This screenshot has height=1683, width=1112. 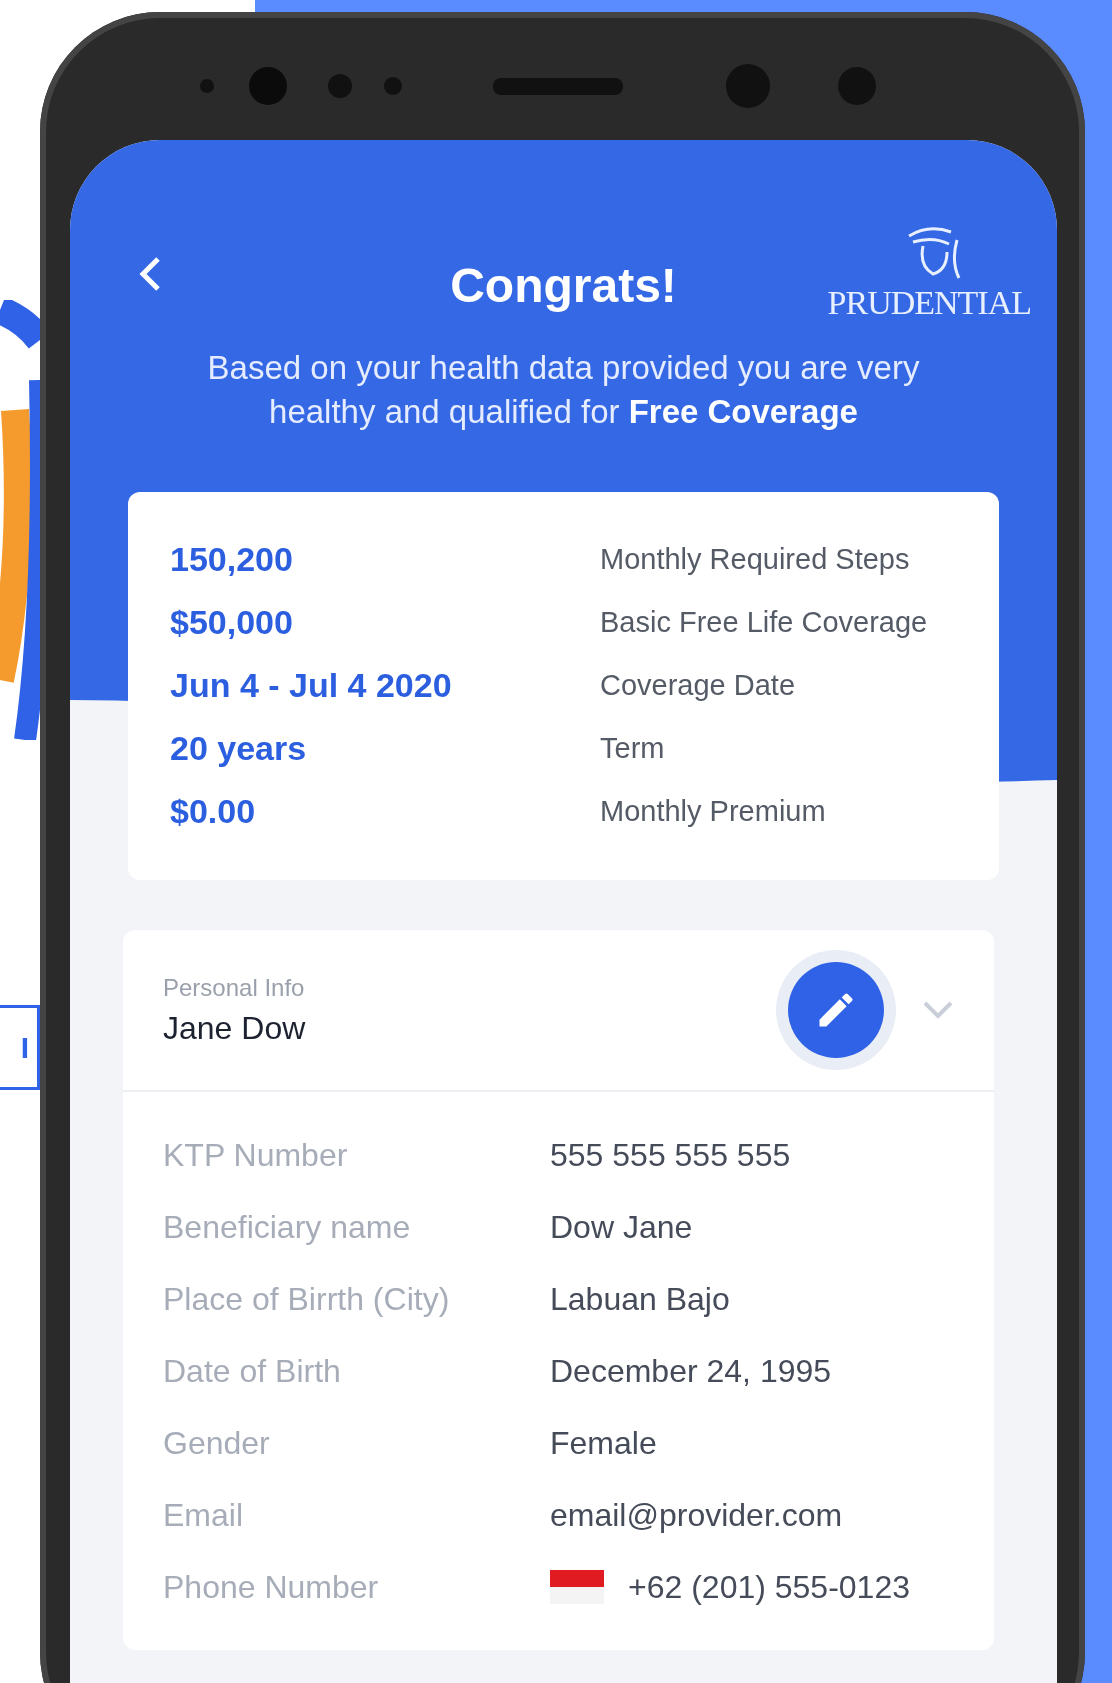 What do you see at coordinates (604, 1443) in the screenshot?
I see `field-value: Female` at bounding box center [604, 1443].